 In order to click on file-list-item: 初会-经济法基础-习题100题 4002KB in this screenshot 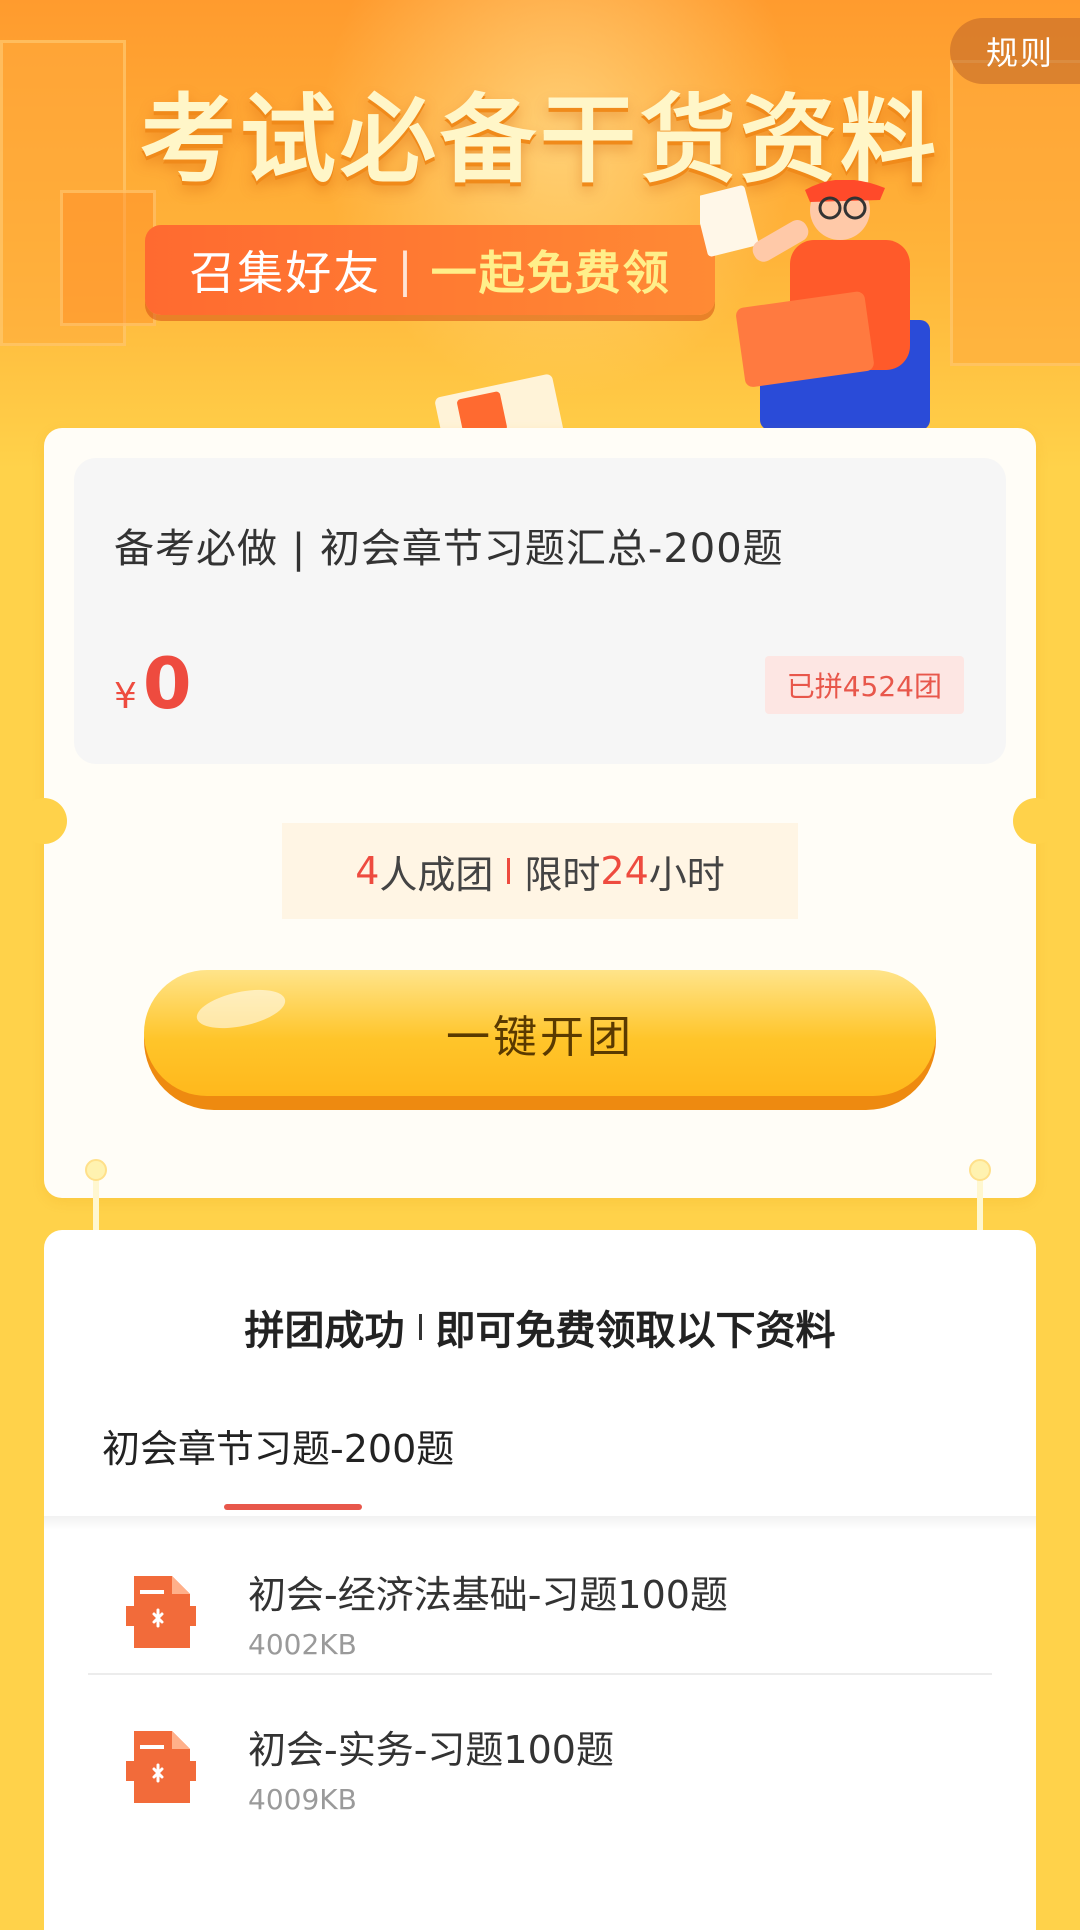, I will do `click(540, 1615)`.